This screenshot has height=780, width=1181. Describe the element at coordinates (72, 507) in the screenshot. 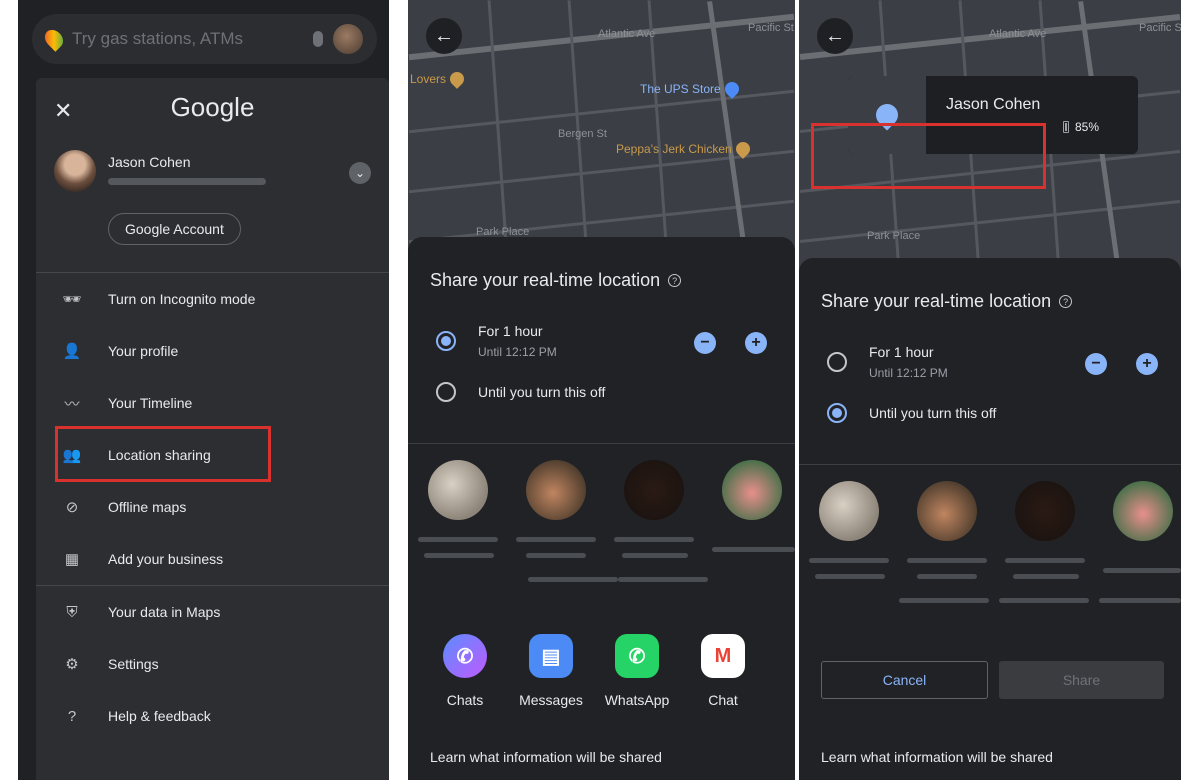

I see `offline-icon: ⊘` at that location.